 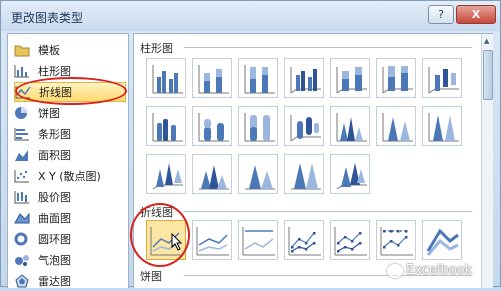 I want to click on sidebar-item-label: 柱形图, so click(x=54, y=71).